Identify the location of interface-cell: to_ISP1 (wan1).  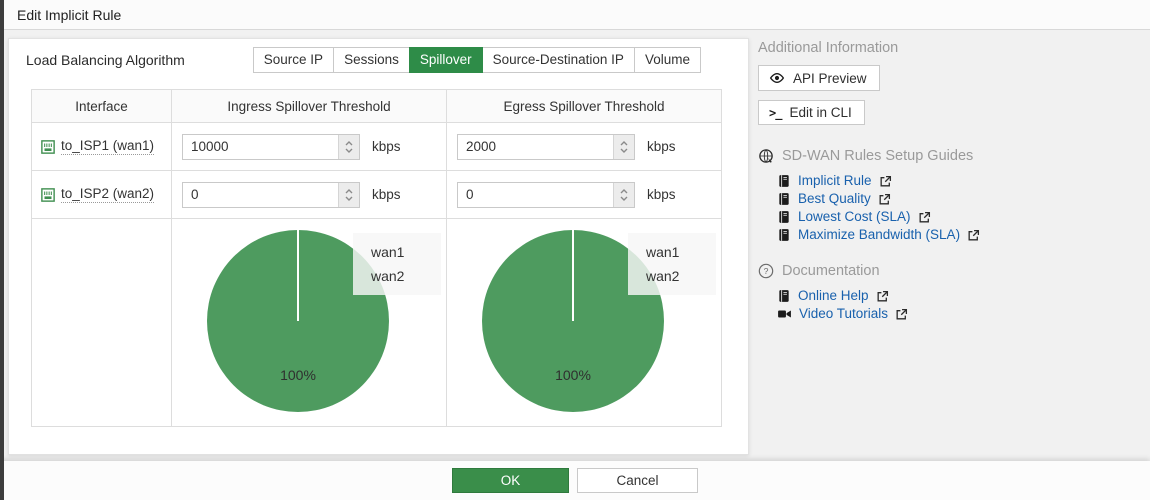
(101, 146).